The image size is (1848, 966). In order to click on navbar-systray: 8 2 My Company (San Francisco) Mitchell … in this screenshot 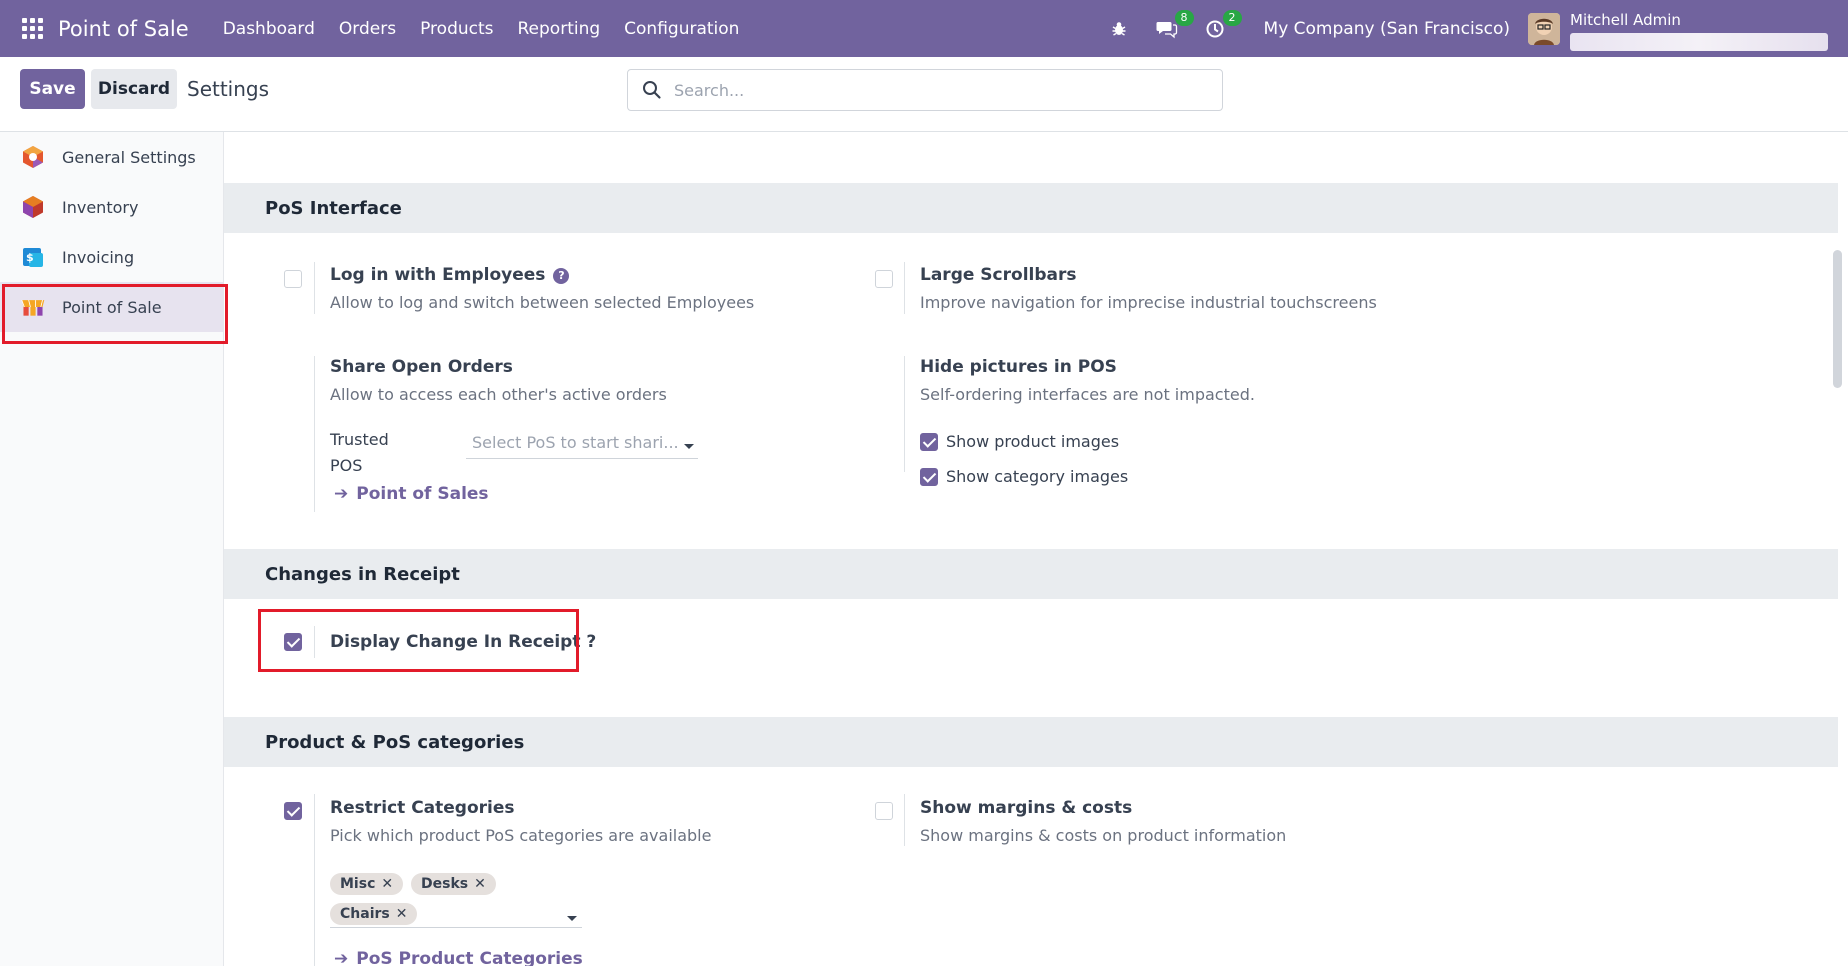, I will do `click(1477, 28)`.